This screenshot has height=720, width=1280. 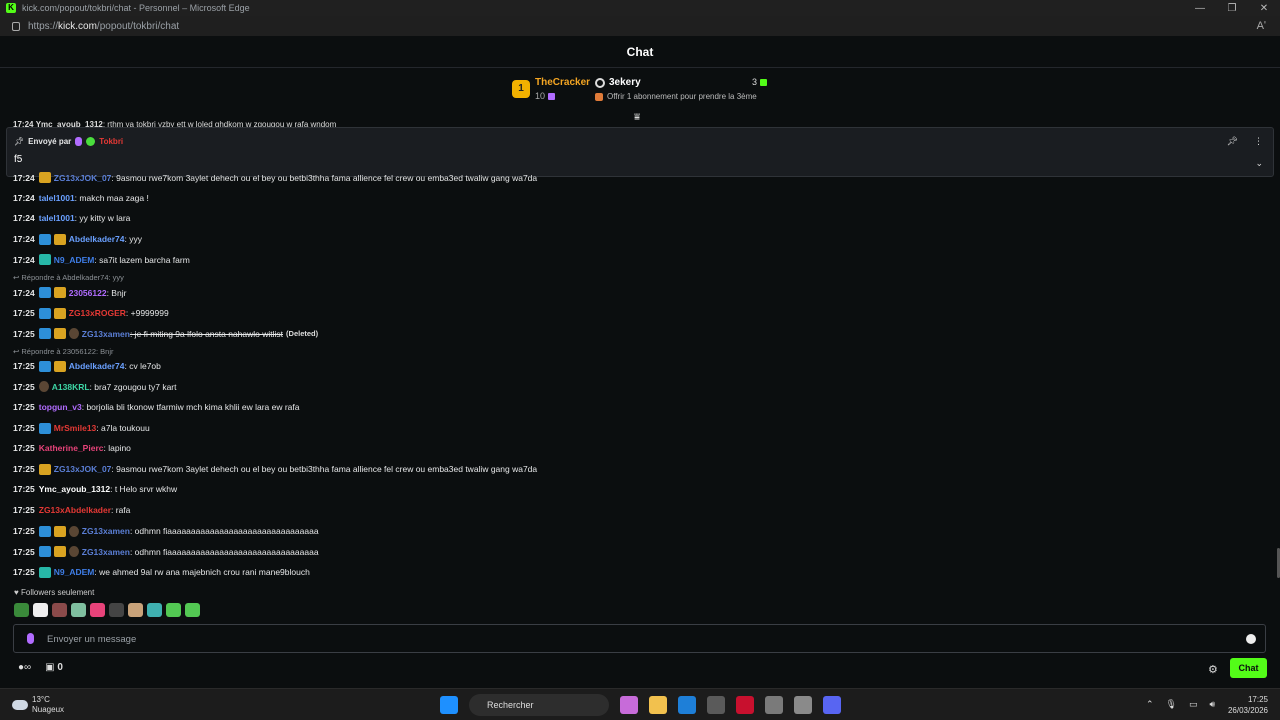 I want to click on reply-context: ↩ Répondre à 23056122: Bnjr, so click(x=63, y=351).